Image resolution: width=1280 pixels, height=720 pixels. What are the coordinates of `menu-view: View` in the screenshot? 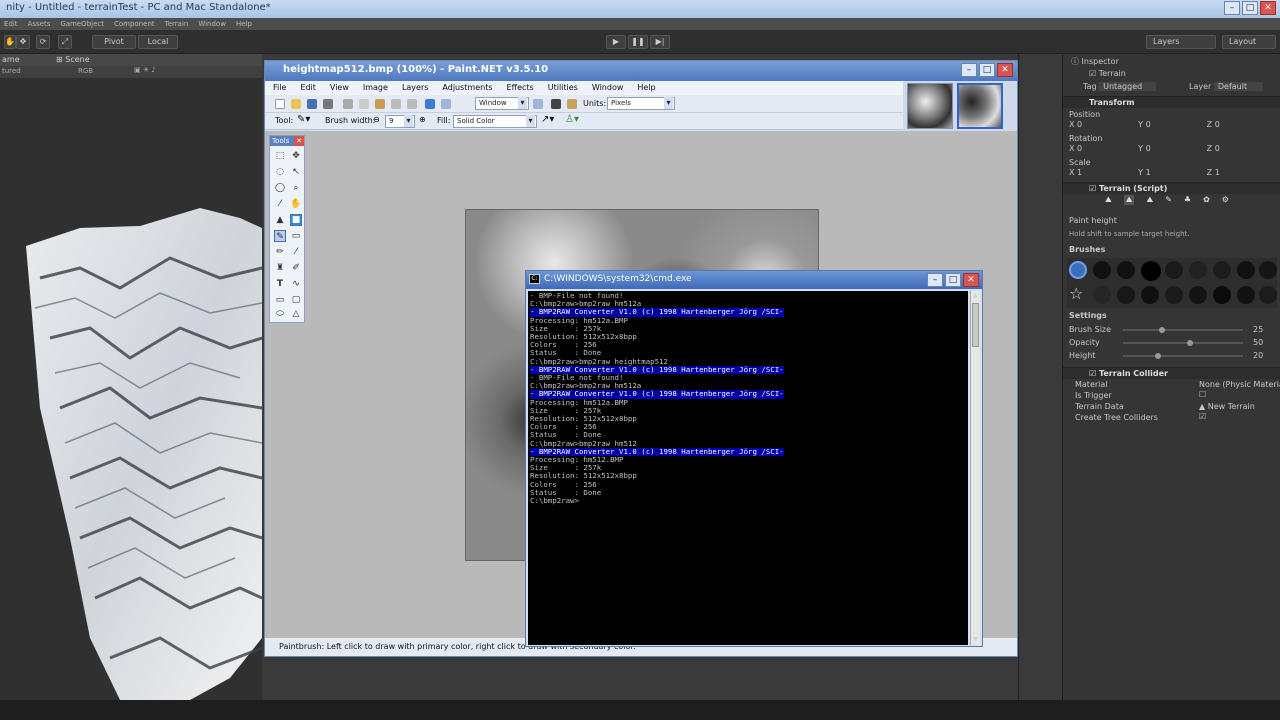 It's located at (339, 88).